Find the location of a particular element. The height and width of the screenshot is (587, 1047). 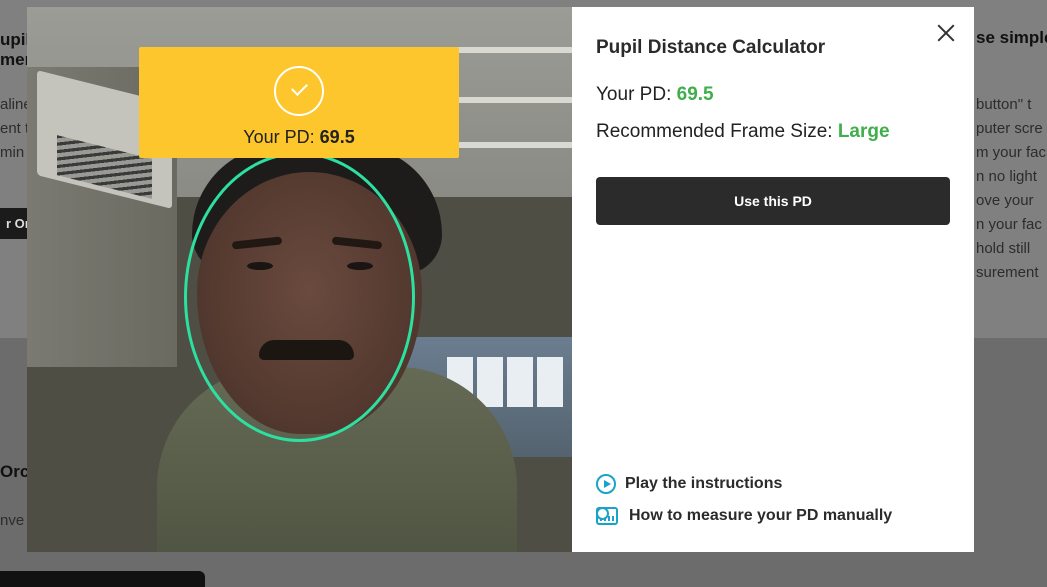

background-fragment: m your fac is located at coordinates (1011, 152).